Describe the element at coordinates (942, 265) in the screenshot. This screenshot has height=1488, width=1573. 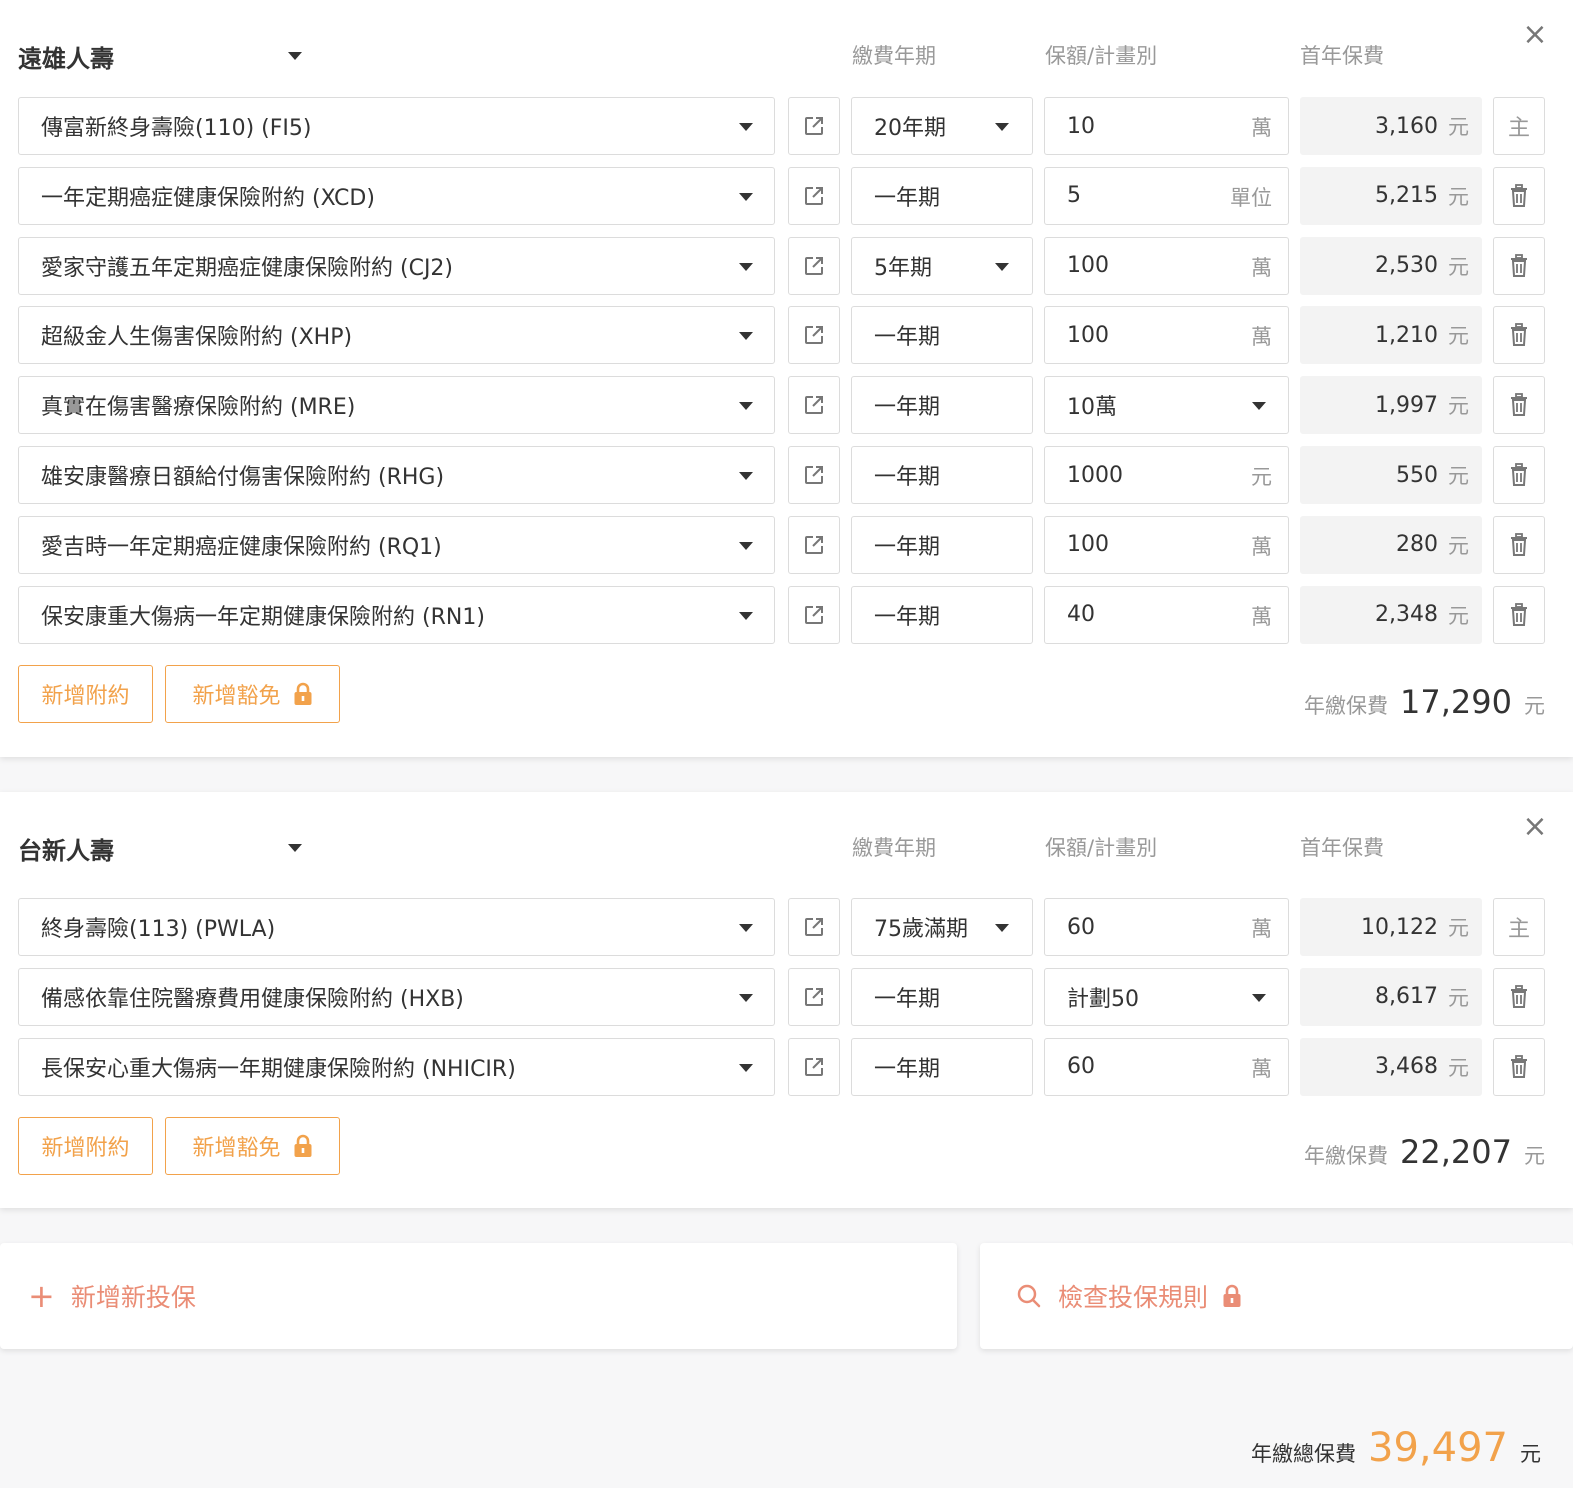
I see `term-select: 5年期` at that location.